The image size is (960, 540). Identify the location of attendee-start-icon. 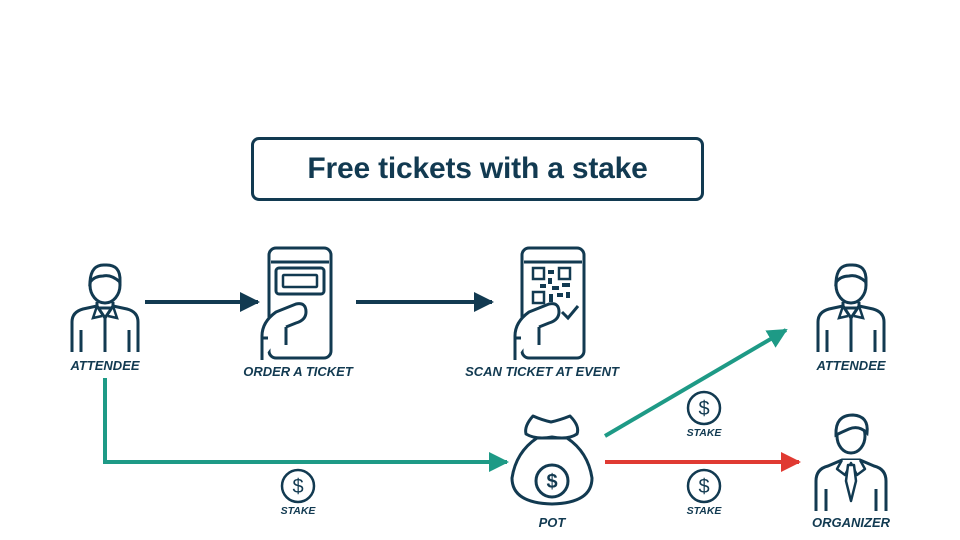
(105, 308).